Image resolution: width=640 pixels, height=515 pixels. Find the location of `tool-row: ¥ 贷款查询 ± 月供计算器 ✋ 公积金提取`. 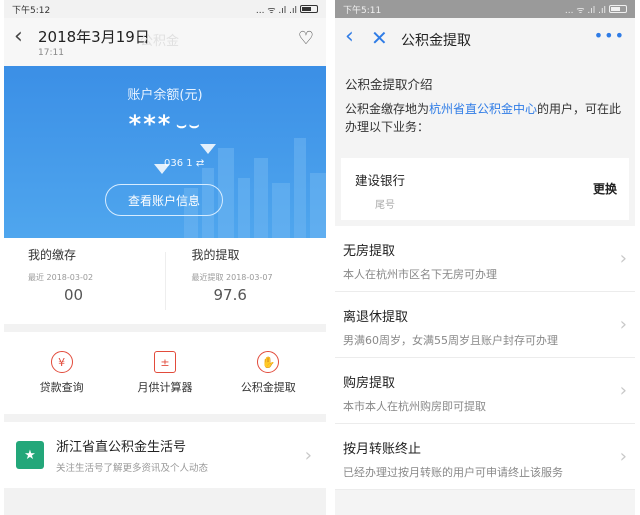

tool-row: ¥ 贷款查询 ± 月供计算器 ✋ 公积金提取 is located at coordinates (165, 373).